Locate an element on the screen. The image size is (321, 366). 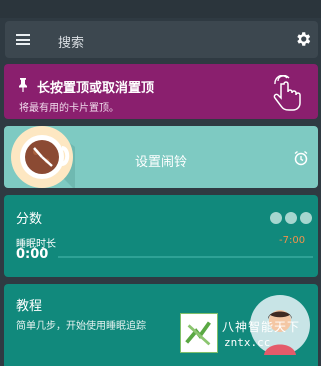
score-dots-indicator is located at coordinates (293, 216).